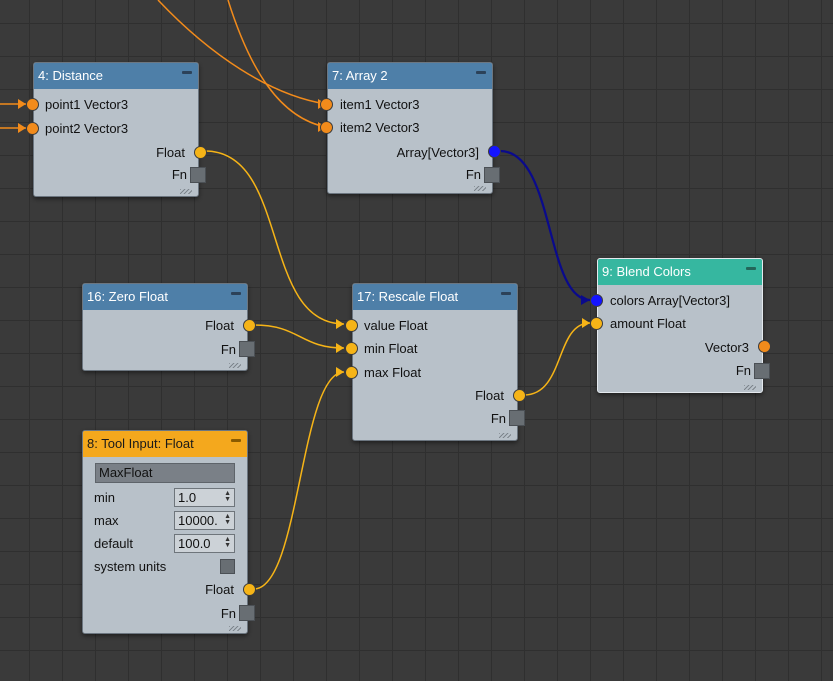 This screenshot has height=681, width=833. Describe the element at coordinates (410, 76) in the screenshot. I see `node-header: 7: Array 2` at that location.